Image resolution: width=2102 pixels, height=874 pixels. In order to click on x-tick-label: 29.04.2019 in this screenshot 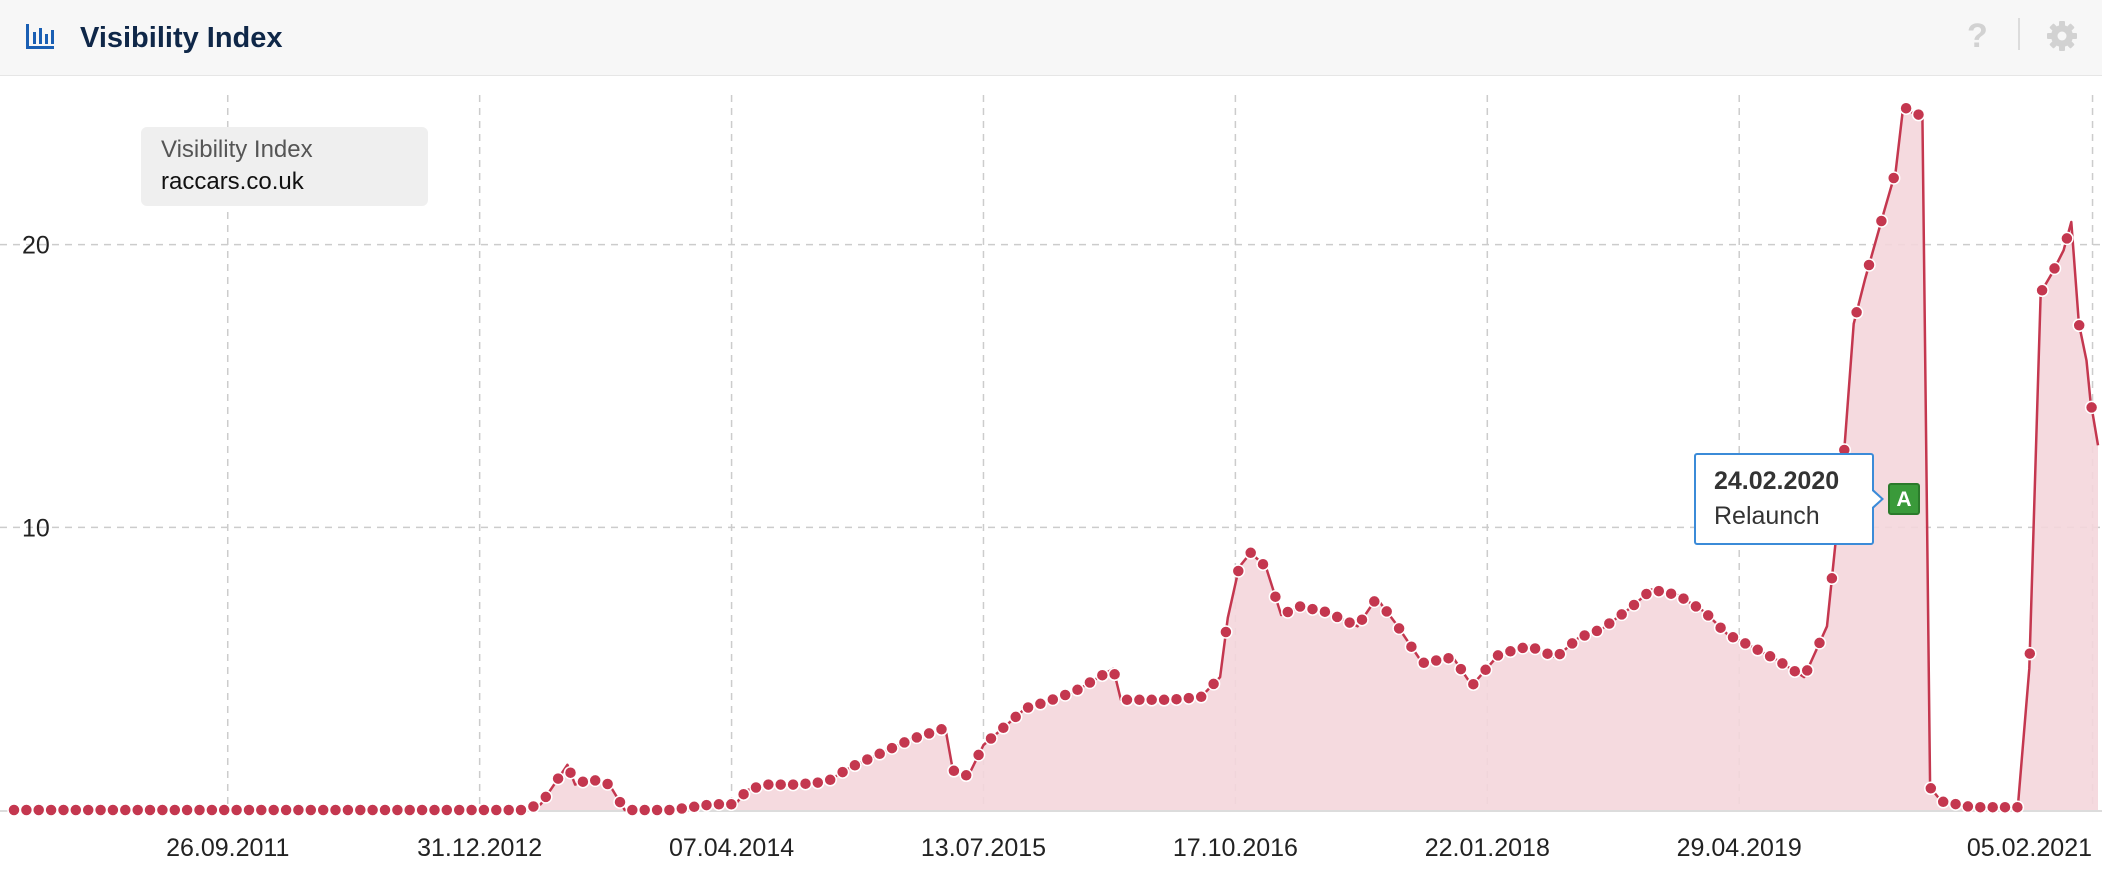, I will do `click(1739, 848)`.